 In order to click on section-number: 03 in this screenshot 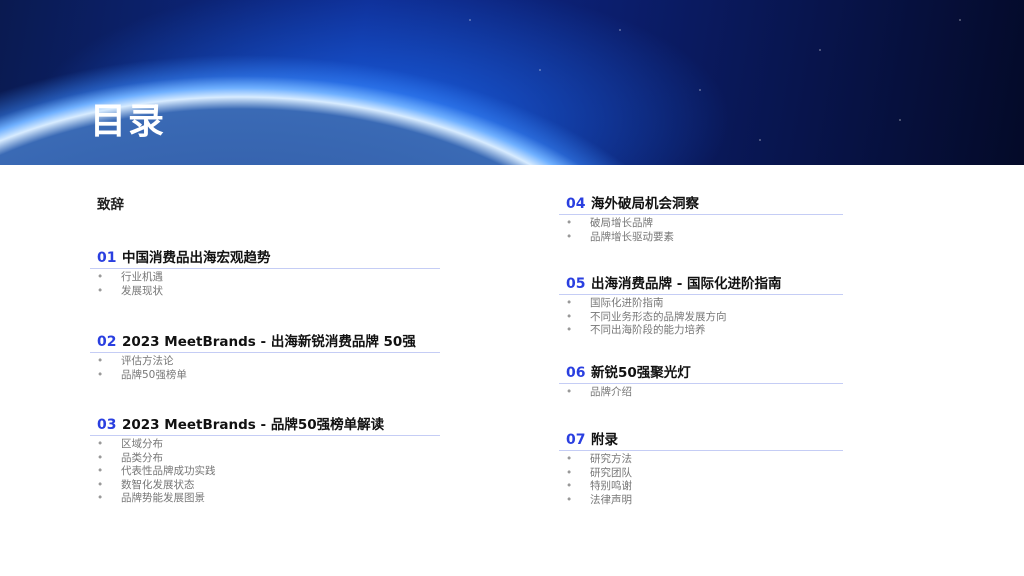, I will do `click(107, 425)`.